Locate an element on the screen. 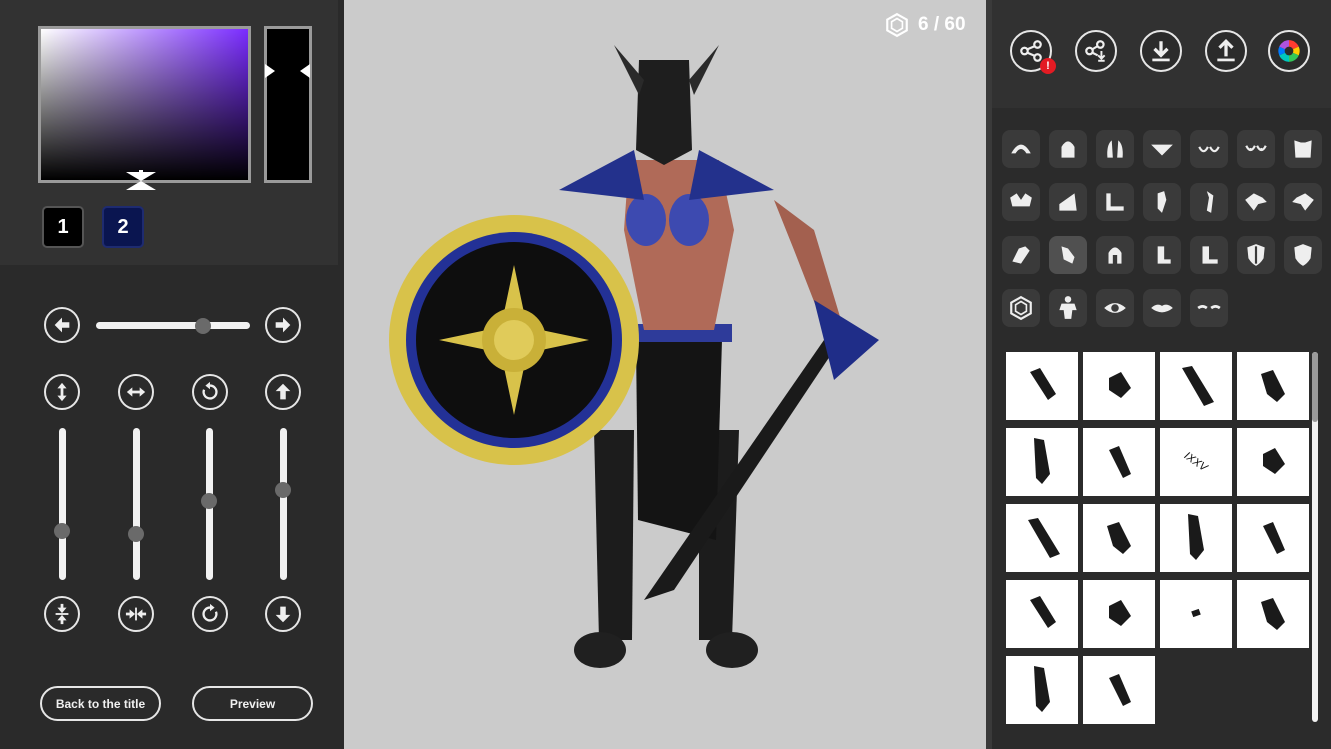  category-boots-alt is located at coordinates (1209, 255).